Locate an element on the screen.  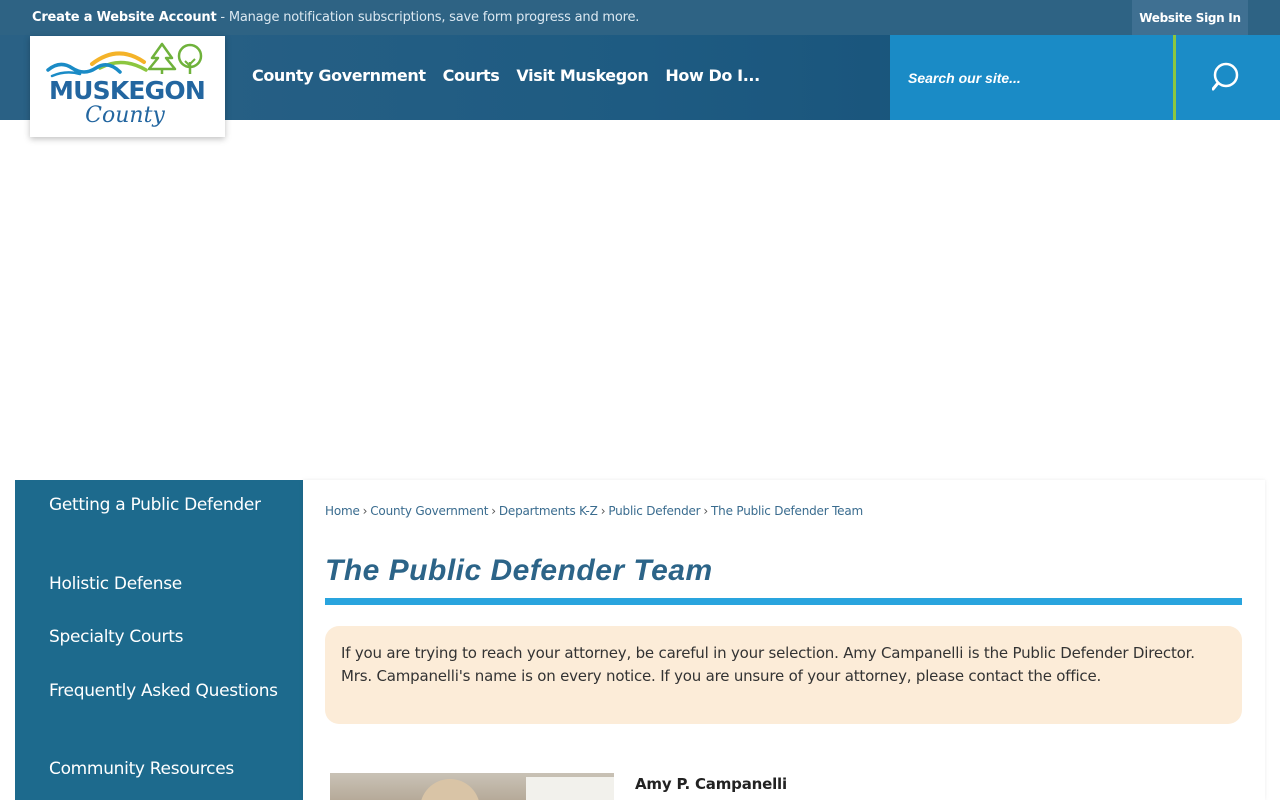
create-account-link: Create a Website Account is located at coordinates (124, 17).